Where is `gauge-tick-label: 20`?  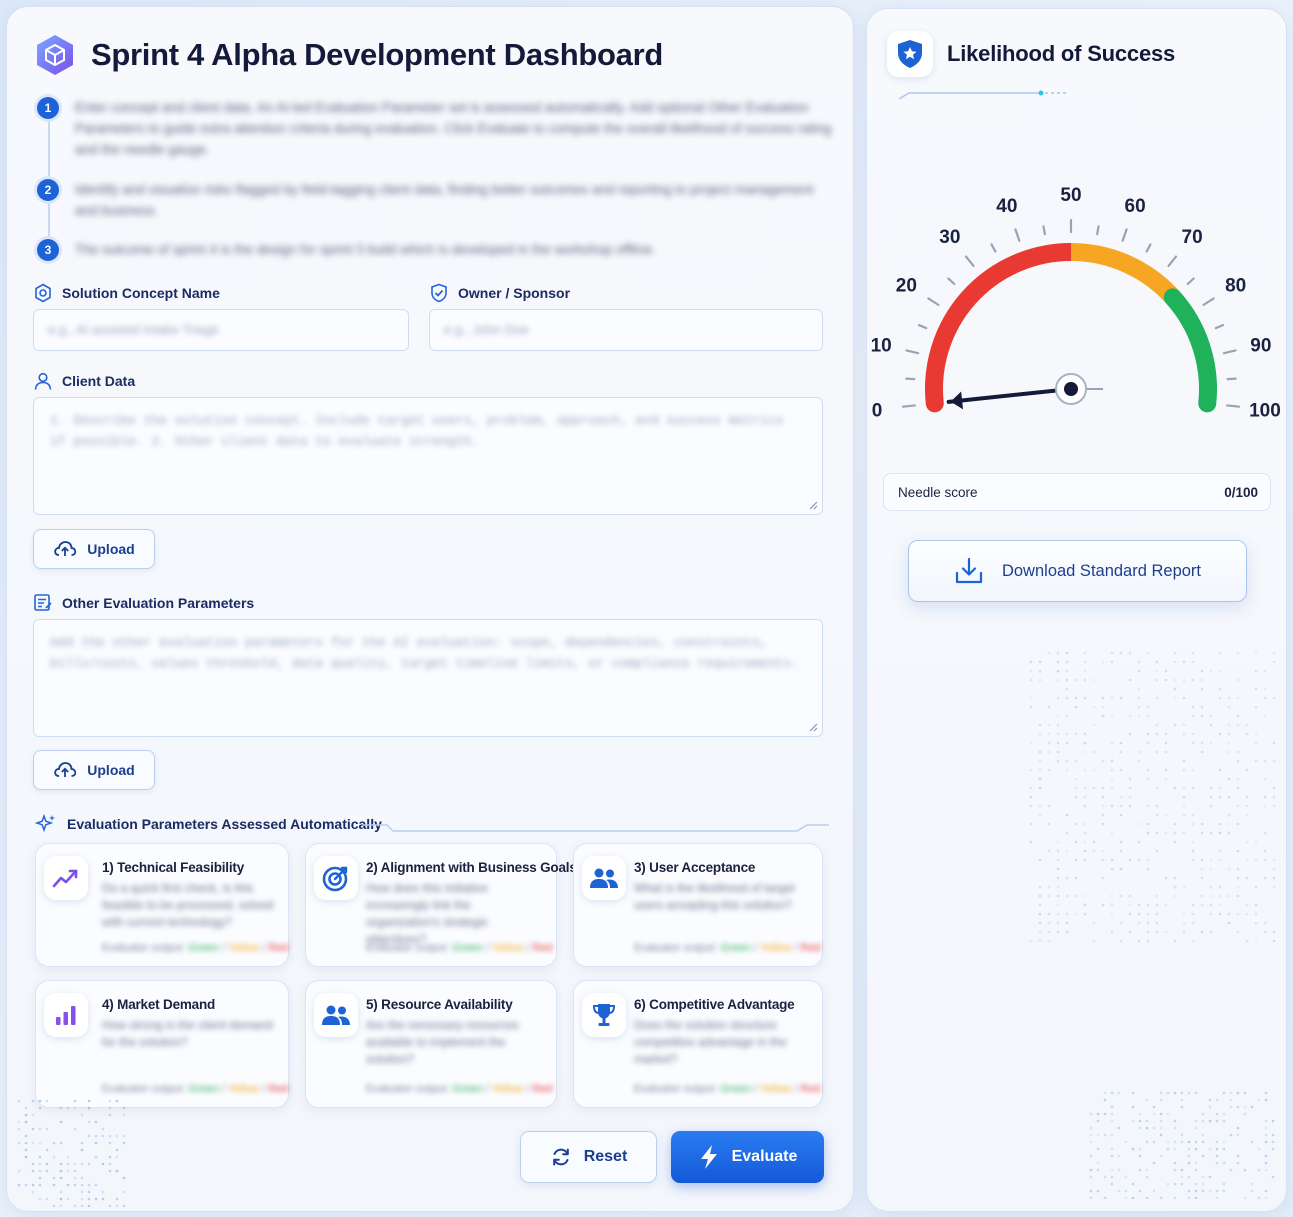
gauge-tick-label: 20 is located at coordinates (906, 286).